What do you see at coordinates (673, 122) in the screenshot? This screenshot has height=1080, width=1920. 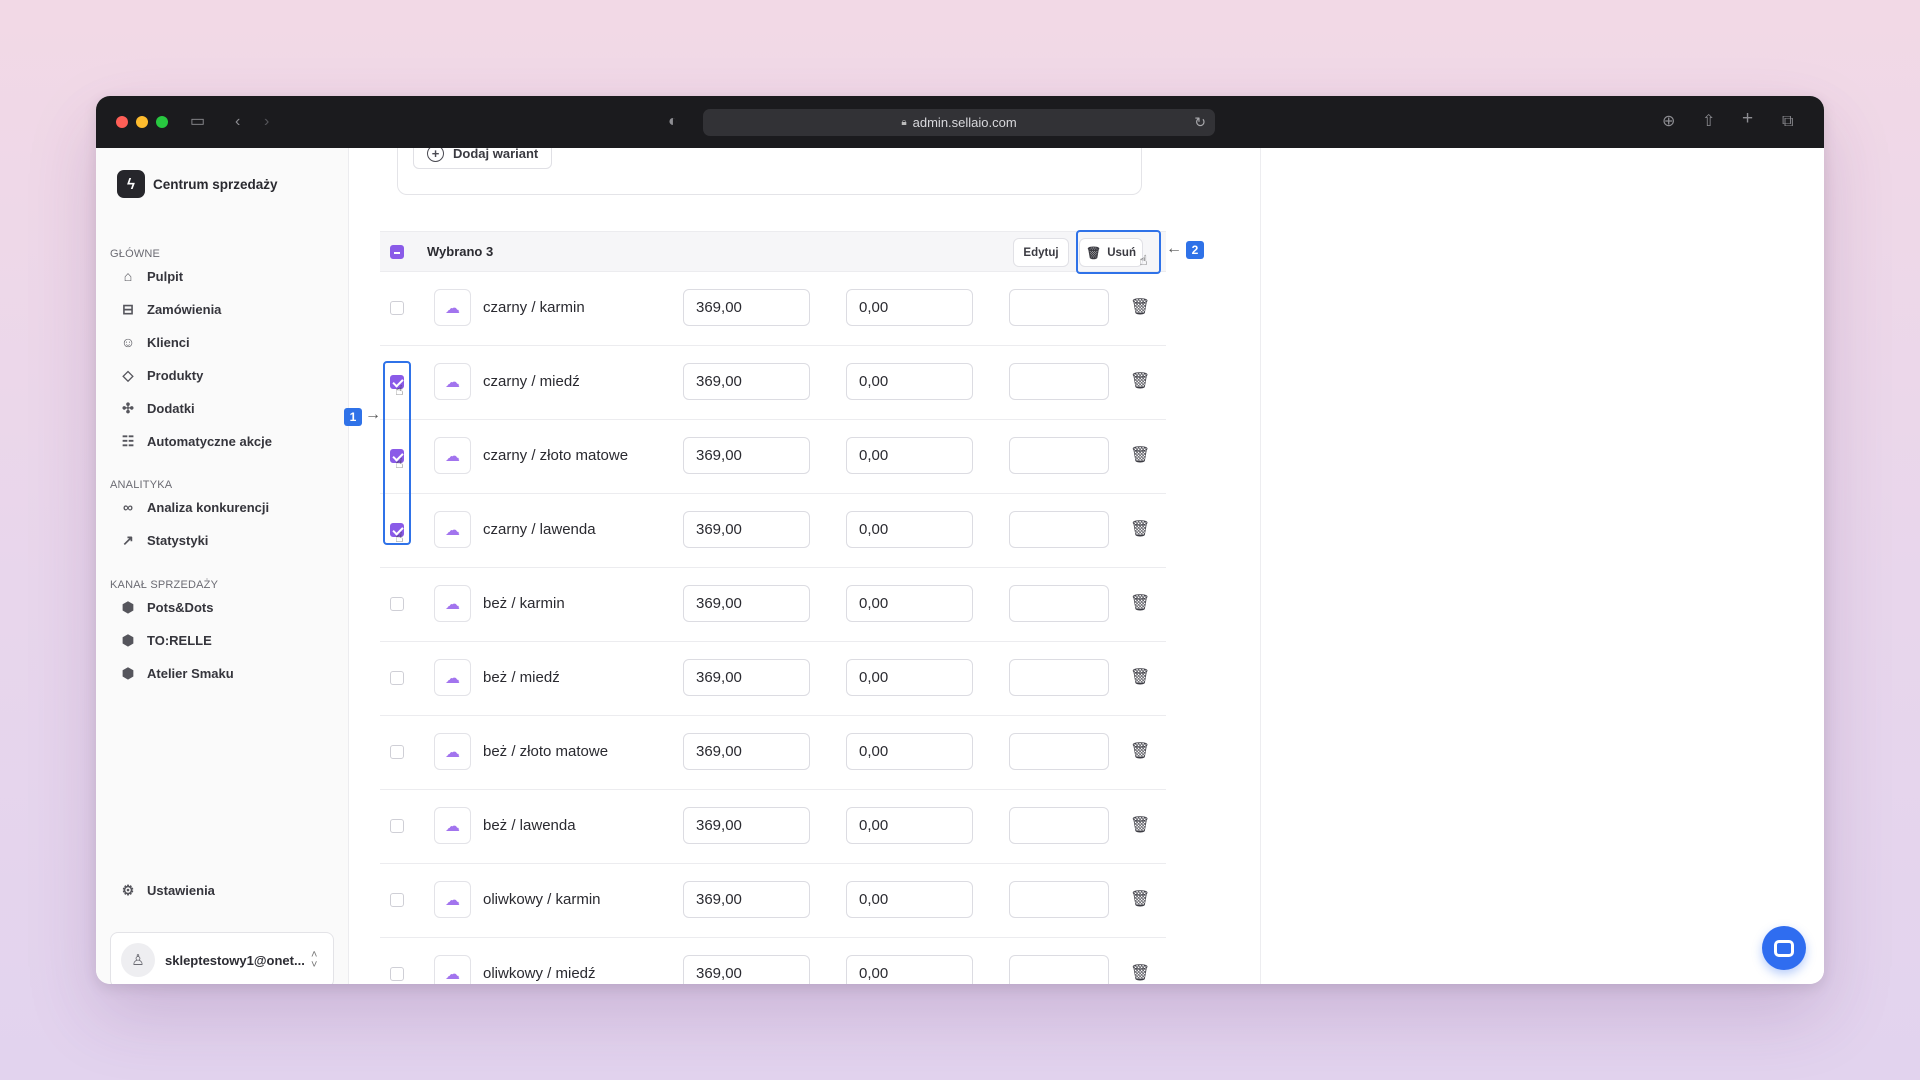 I see `privacy-shield-icon: ◐` at bounding box center [673, 122].